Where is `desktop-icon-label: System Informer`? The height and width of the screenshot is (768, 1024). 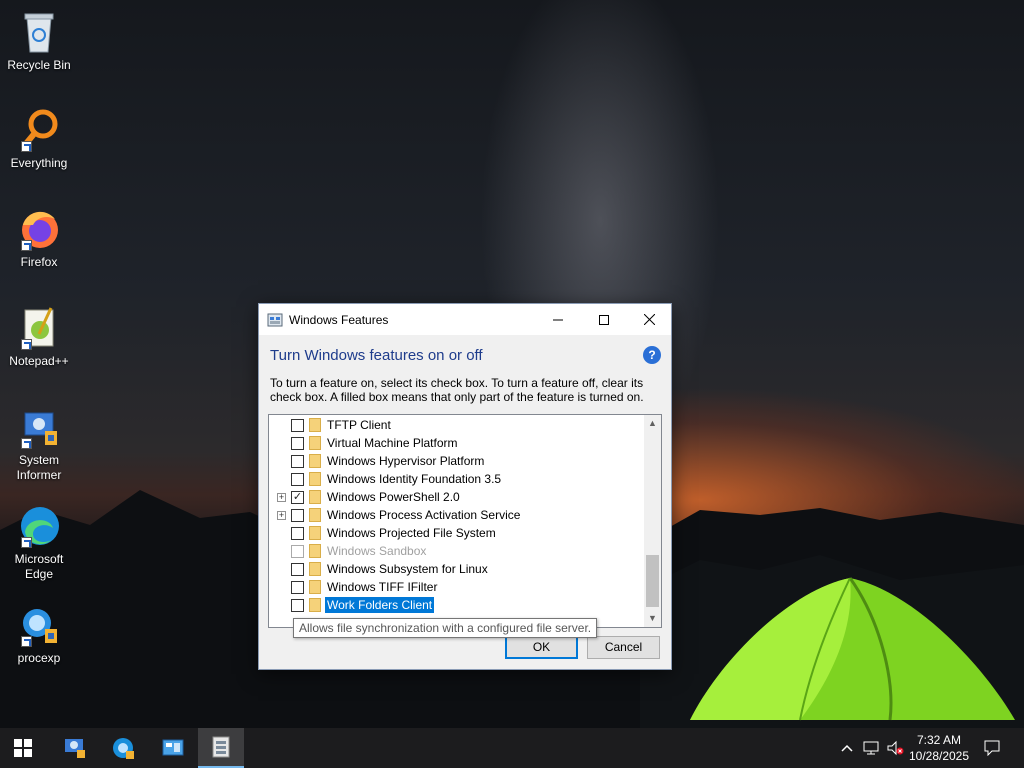
desktop-icon-label: System Informer is located at coordinates (39, 467).